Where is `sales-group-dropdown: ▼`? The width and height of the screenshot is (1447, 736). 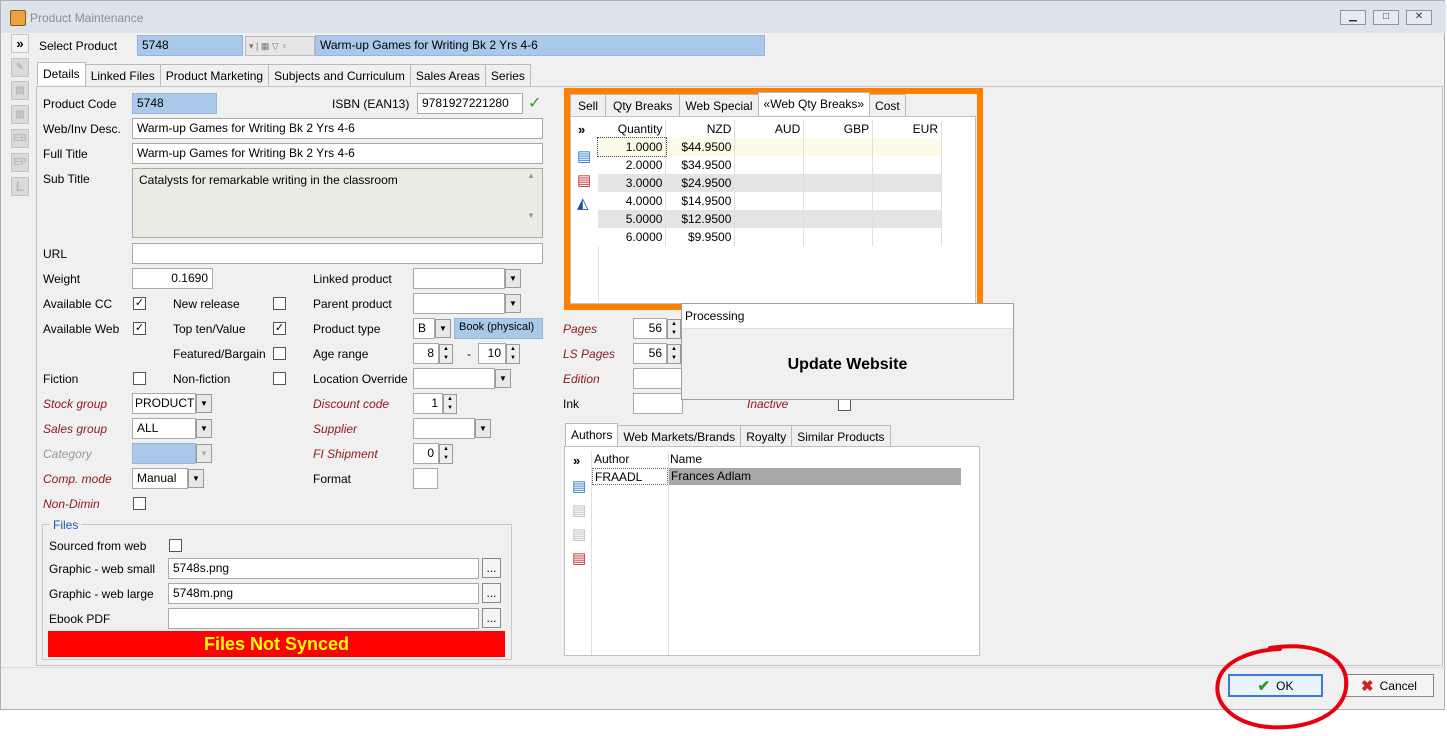 sales-group-dropdown: ▼ is located at coordinates (204, 428).